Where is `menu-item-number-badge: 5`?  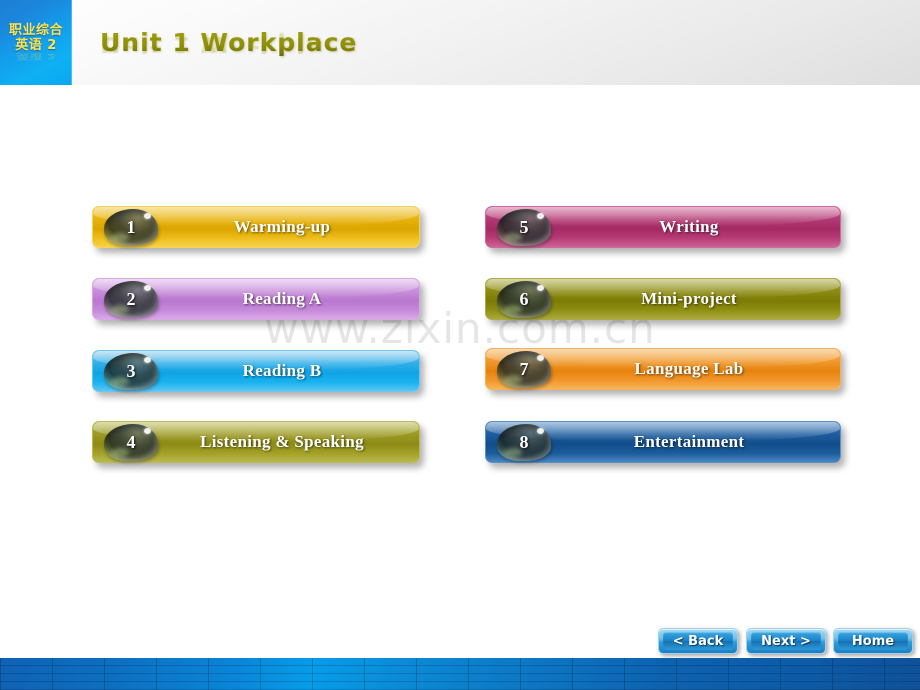
menu-item-number-badge: 5 is located at coordinates (524, 227).